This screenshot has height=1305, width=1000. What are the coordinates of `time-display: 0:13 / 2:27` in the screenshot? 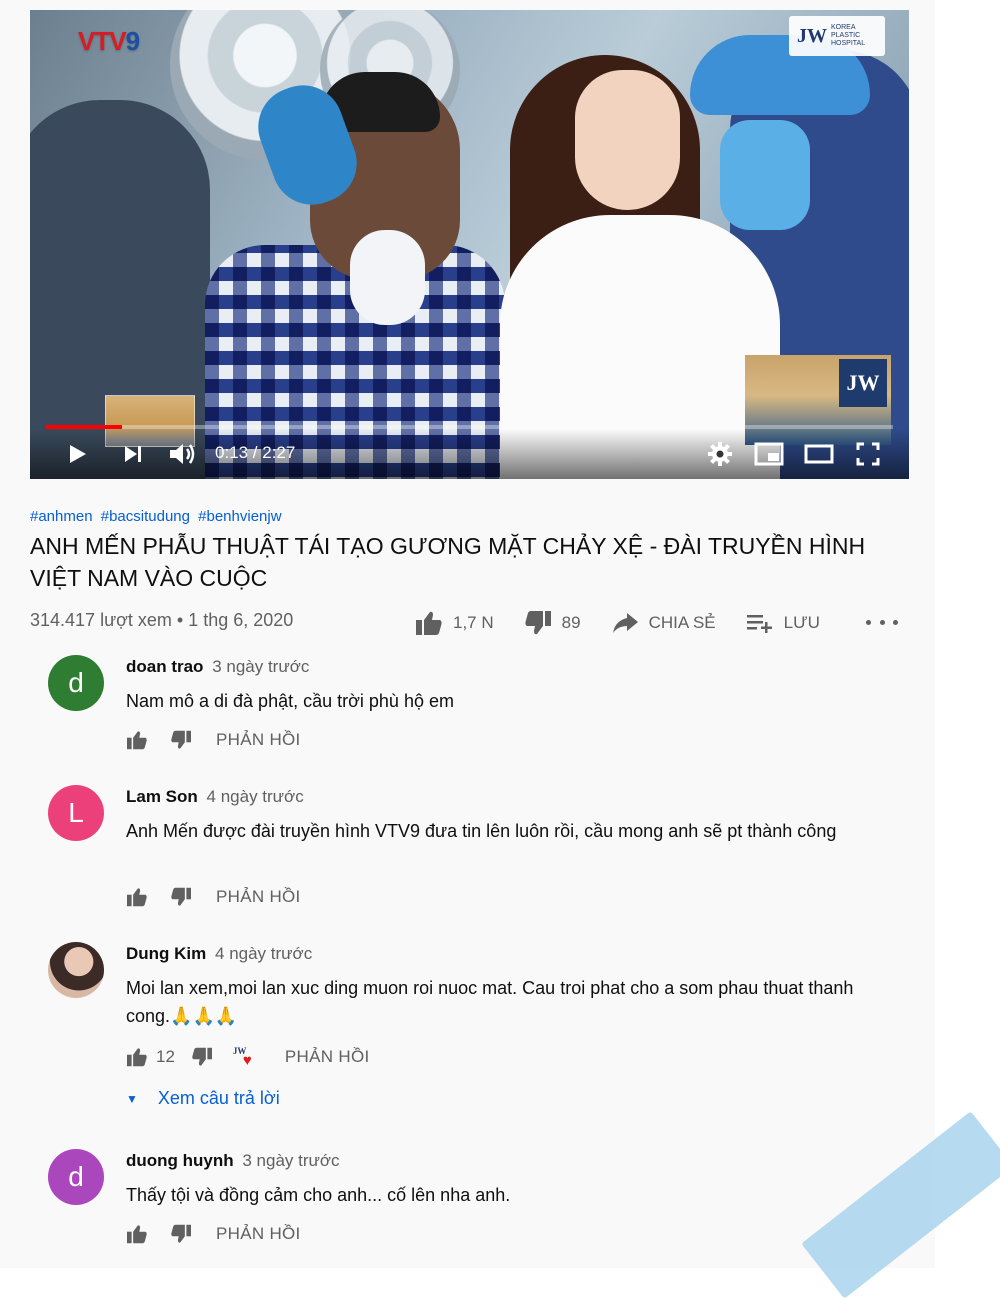 It's located at (255, 452).